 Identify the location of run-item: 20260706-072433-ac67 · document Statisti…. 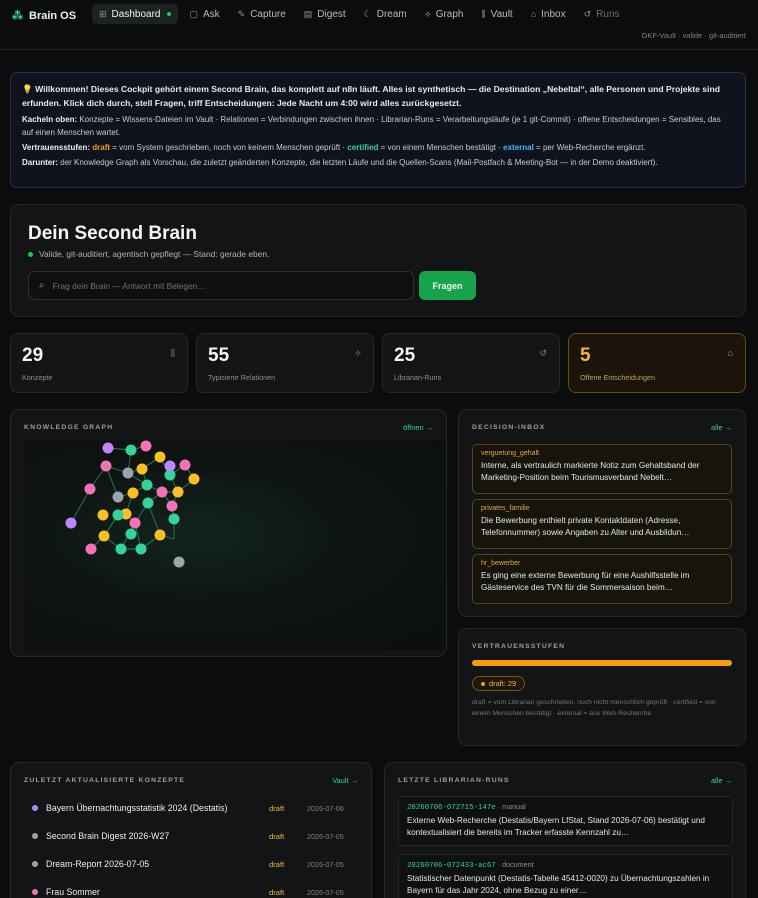
(565, 876).